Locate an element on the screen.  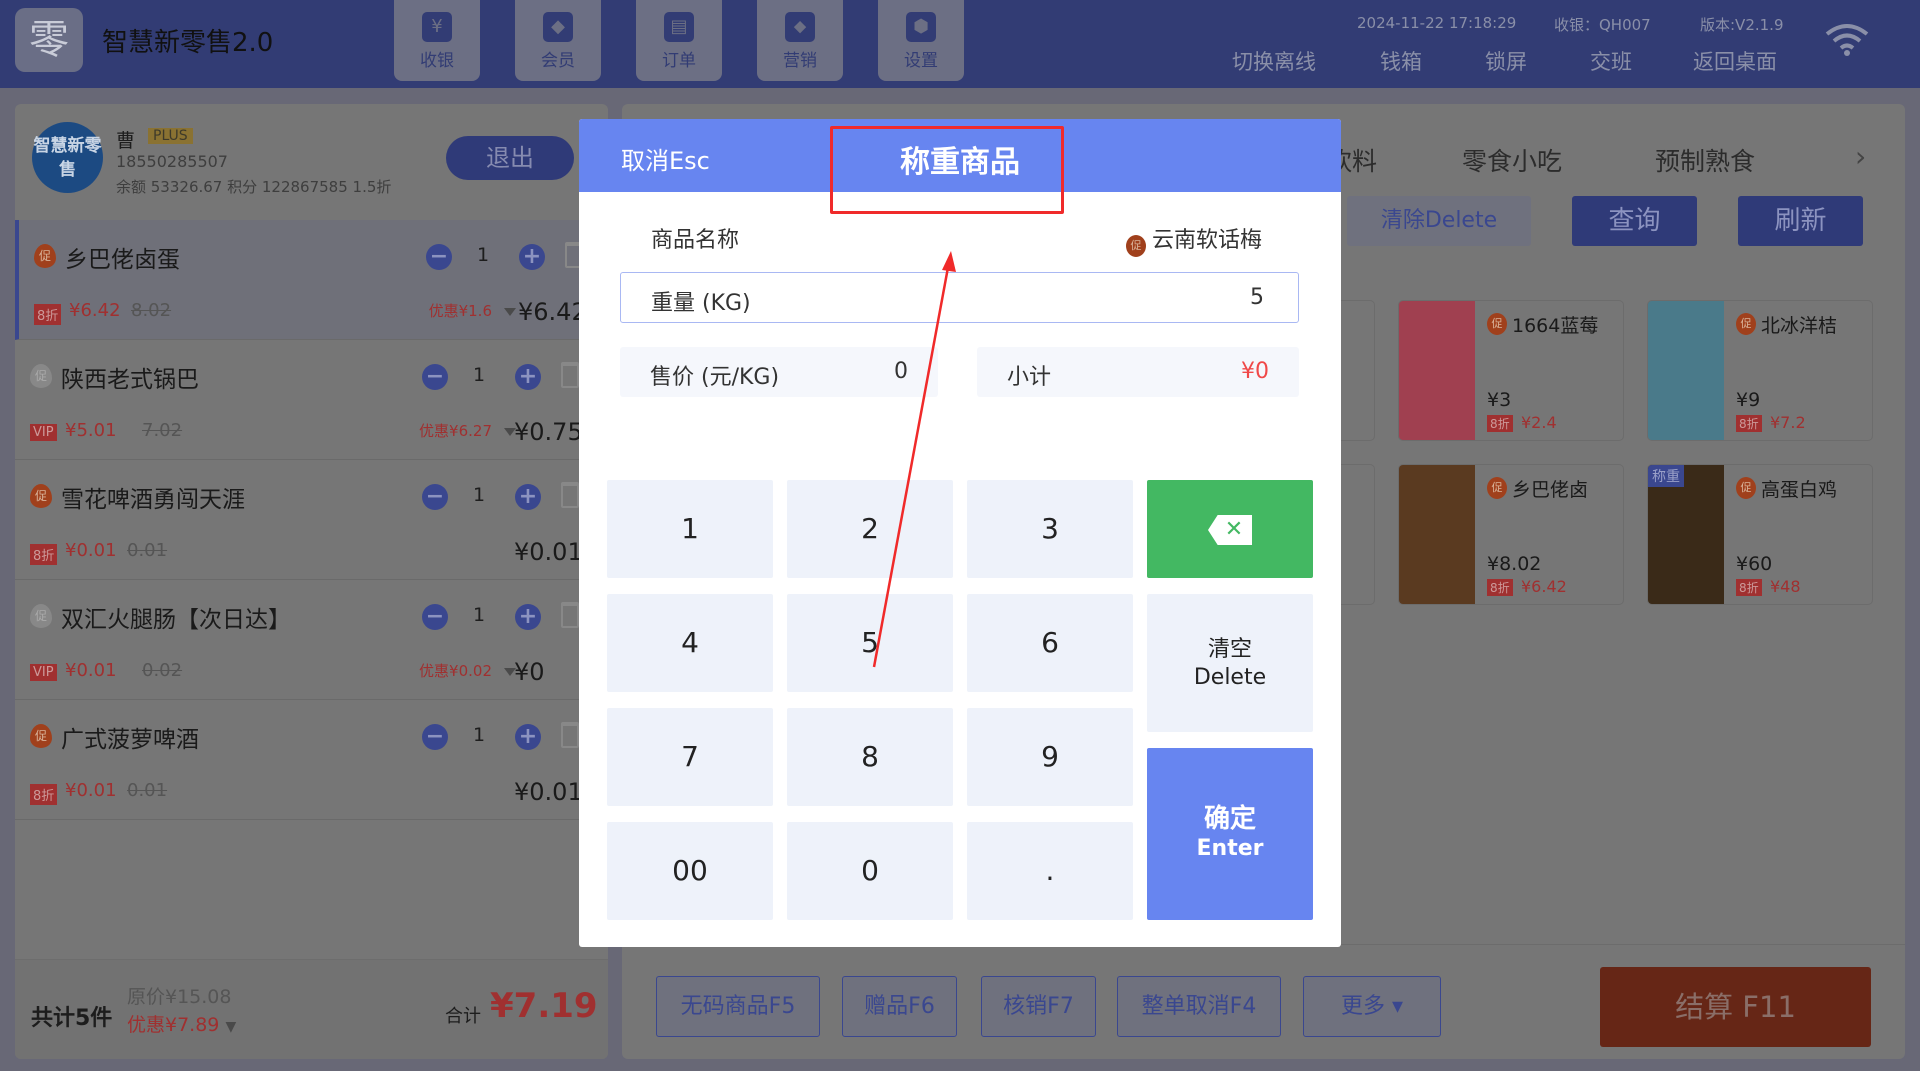
key-11: . is located at coordinates (1050, 871).